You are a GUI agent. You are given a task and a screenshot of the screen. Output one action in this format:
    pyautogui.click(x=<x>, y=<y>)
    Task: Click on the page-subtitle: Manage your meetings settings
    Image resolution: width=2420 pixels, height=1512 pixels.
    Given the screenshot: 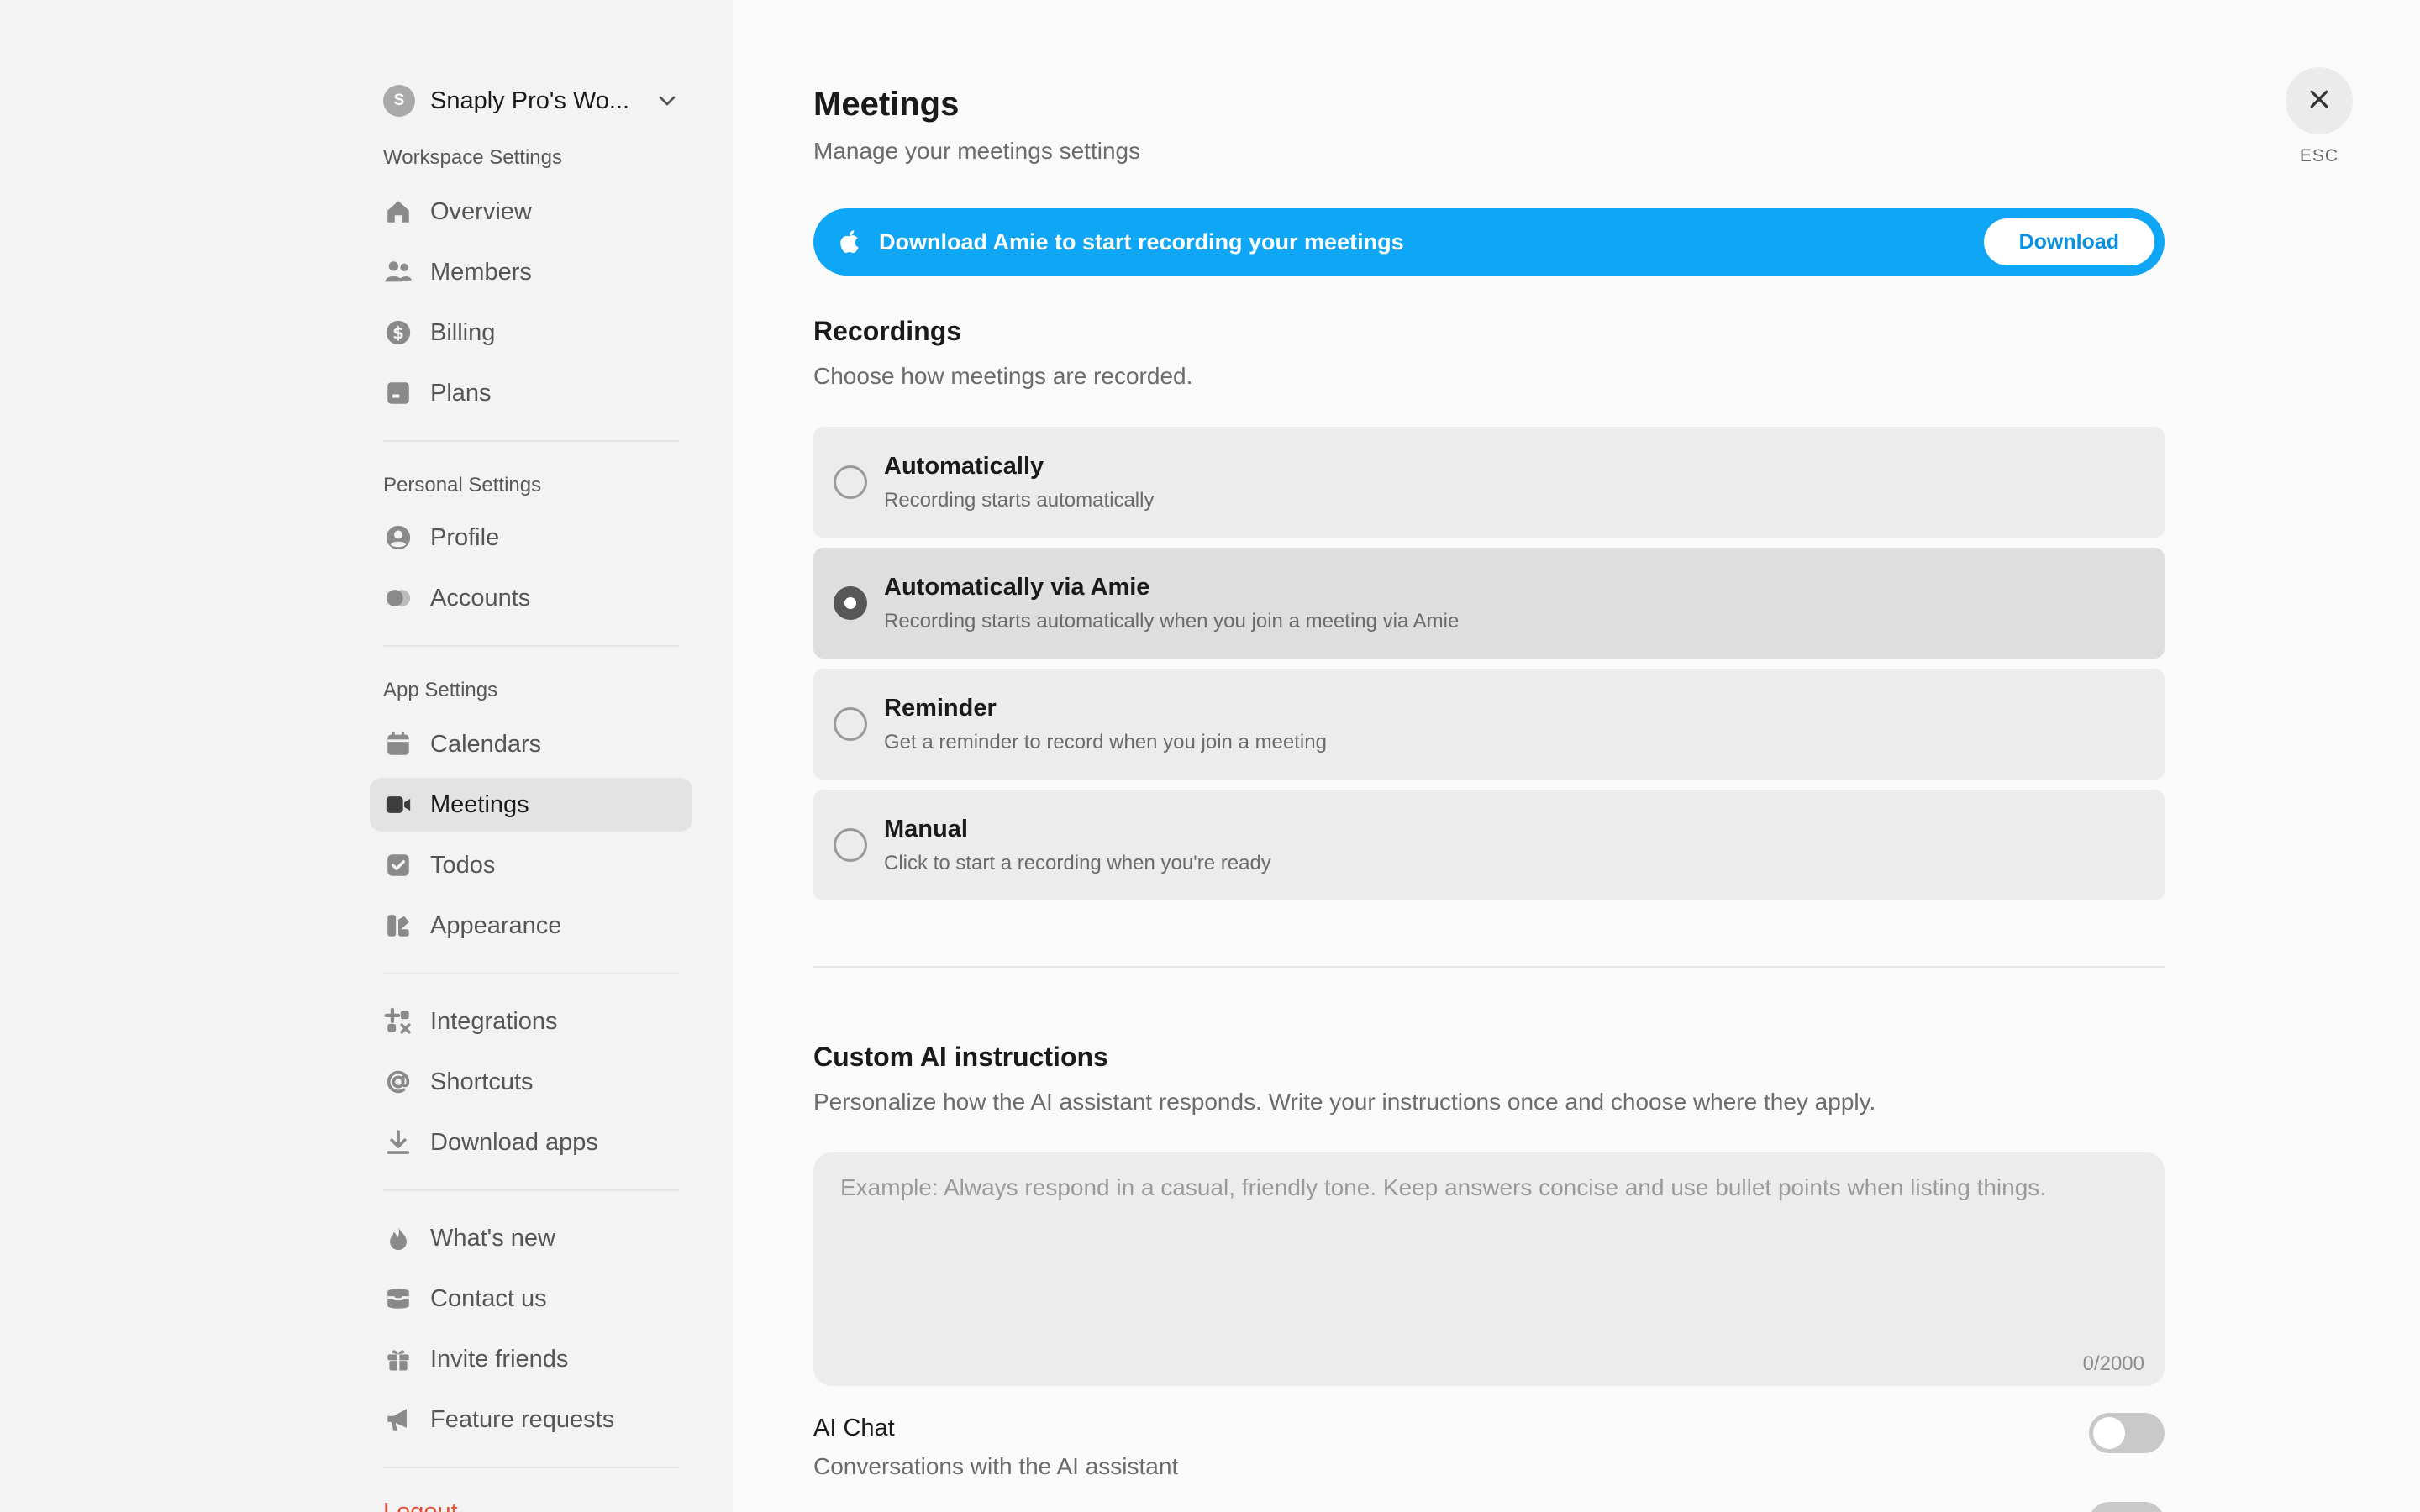 What is the action you would take?
    pyautogui.click(x=977, y=151)
    